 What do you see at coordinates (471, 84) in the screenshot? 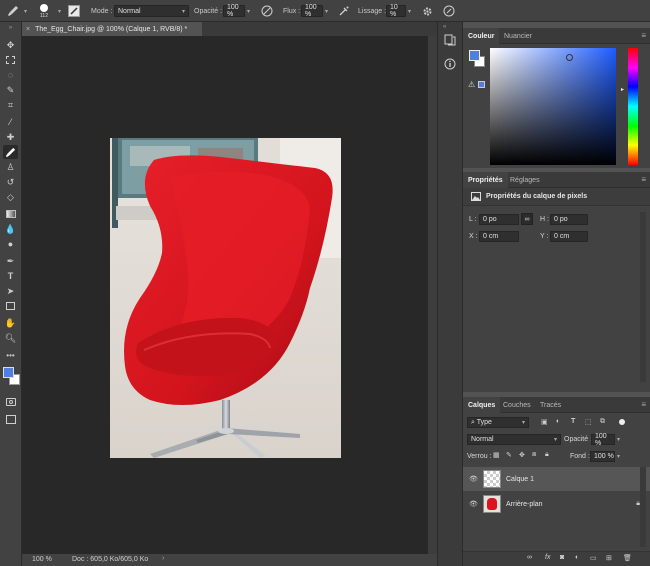
I see `warning-icon: ⚠` at bounding box center [471, 84].